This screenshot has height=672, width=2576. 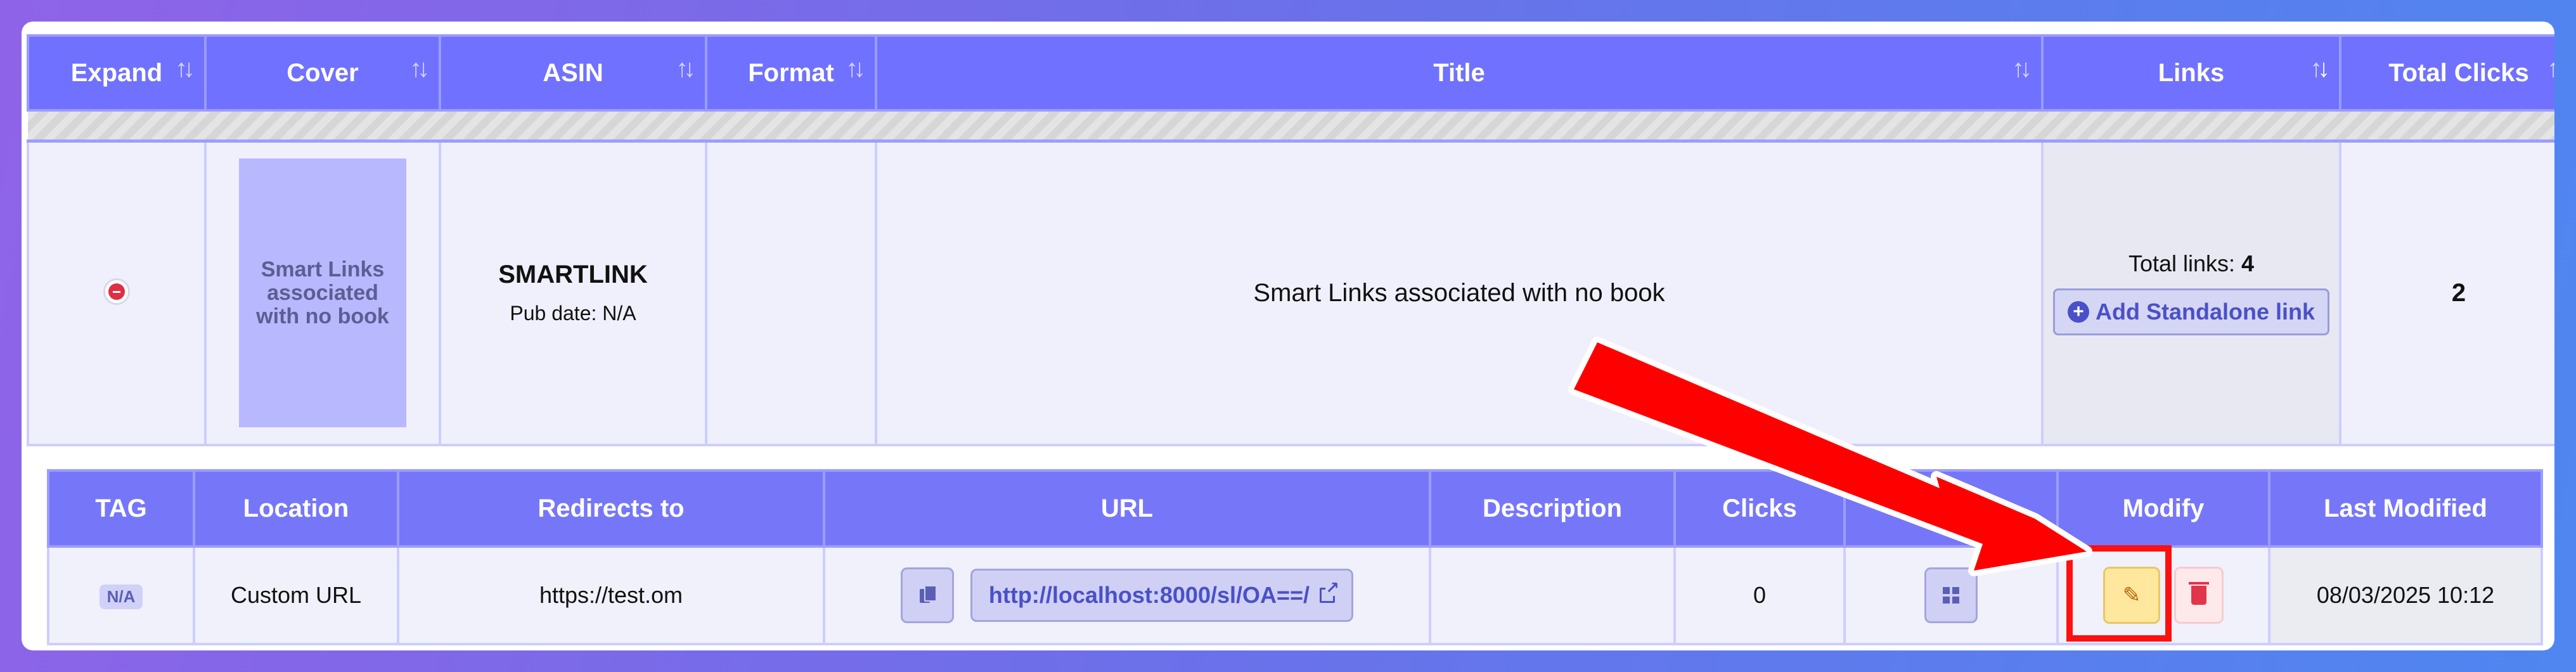 What do you see at coordinates (296, 508) in the screenshot?
I see `col-location: Location` at bounding box center [296, 508].